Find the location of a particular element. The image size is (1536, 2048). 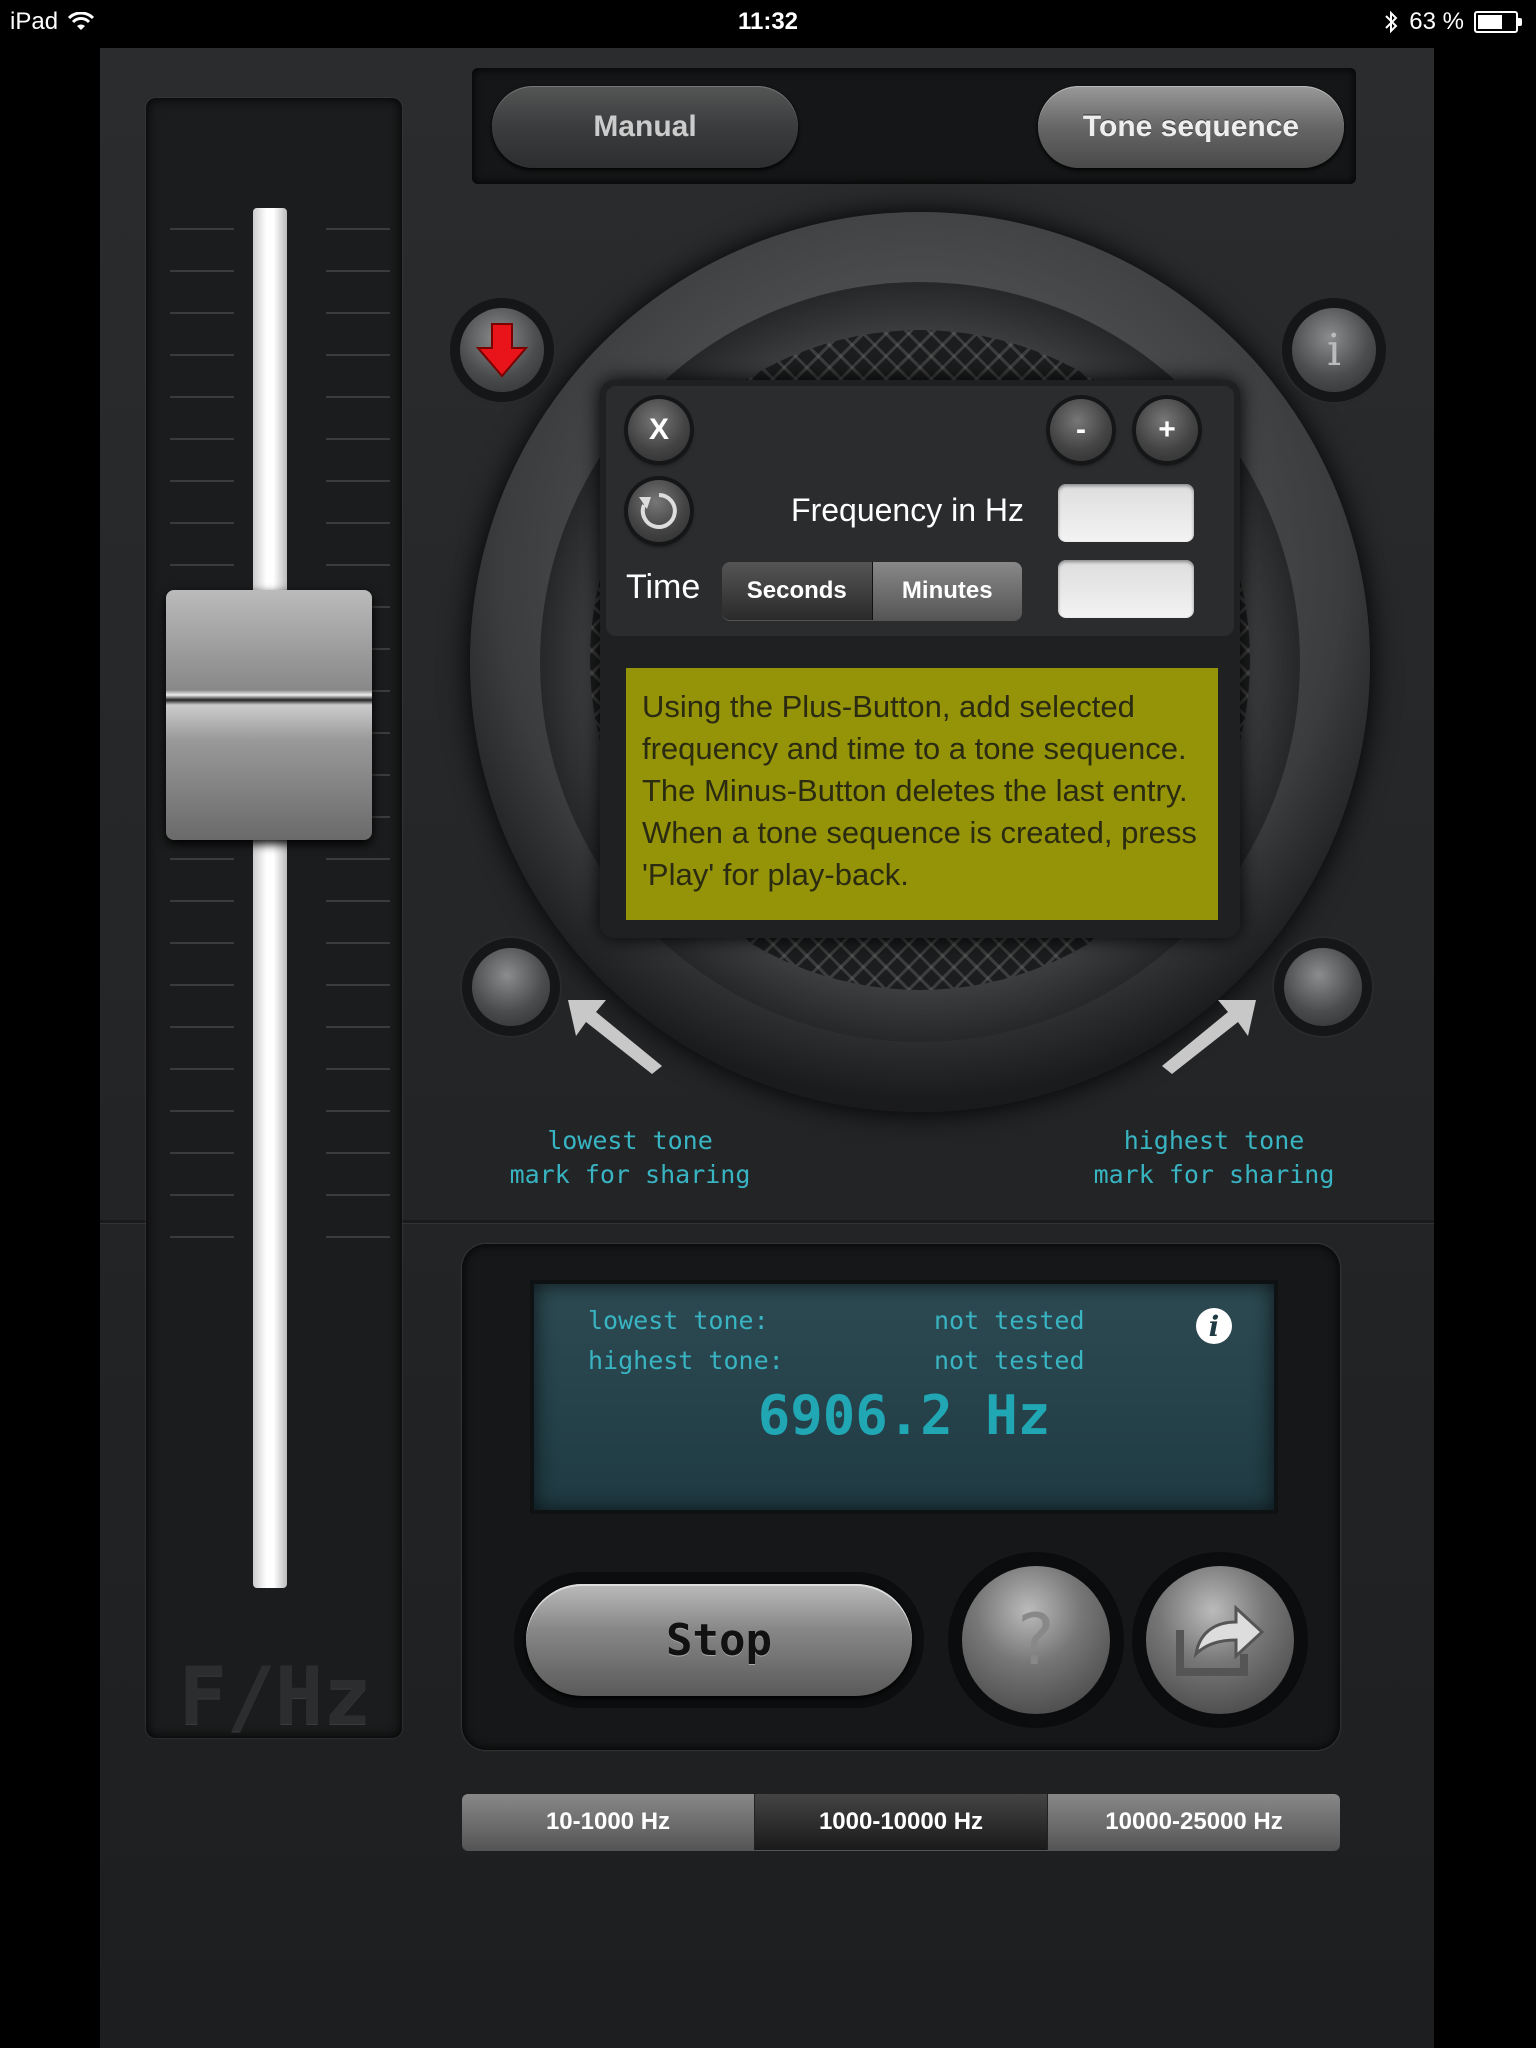

display-info-button: i is located at coordinates (1214, 1326).